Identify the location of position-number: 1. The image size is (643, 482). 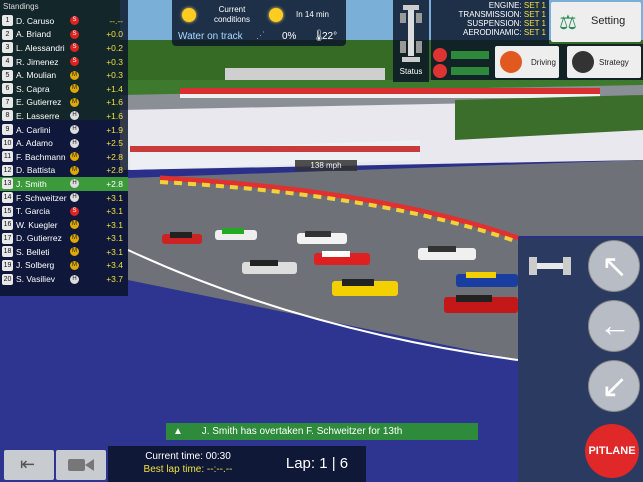
(7, 21).